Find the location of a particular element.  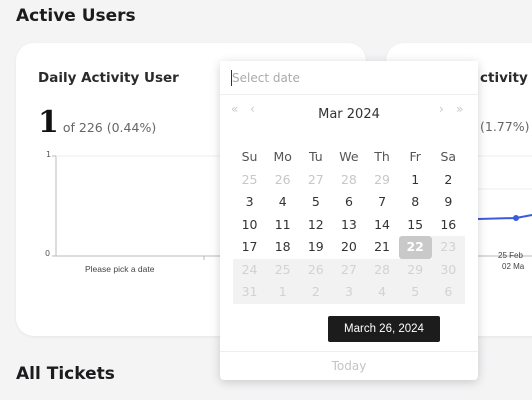

weekday-label: Th is located at coordinates (382, 156).